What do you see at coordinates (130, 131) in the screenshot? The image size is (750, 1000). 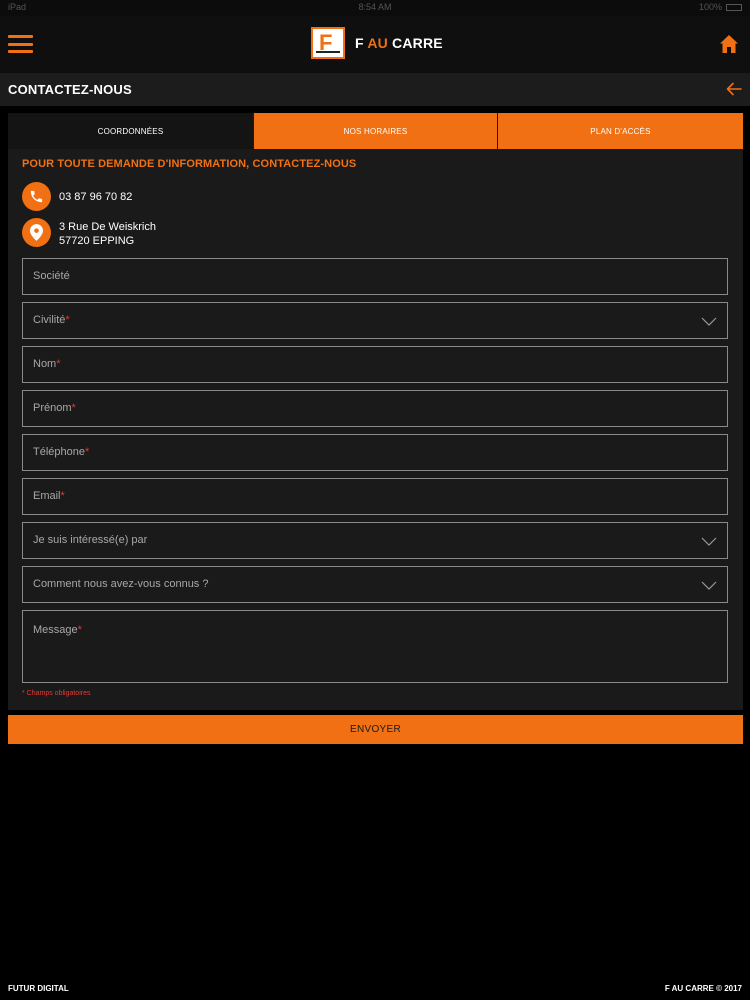 I see `tab-coordonnees: COORDONNÉES` at bounding box center [130, 131].